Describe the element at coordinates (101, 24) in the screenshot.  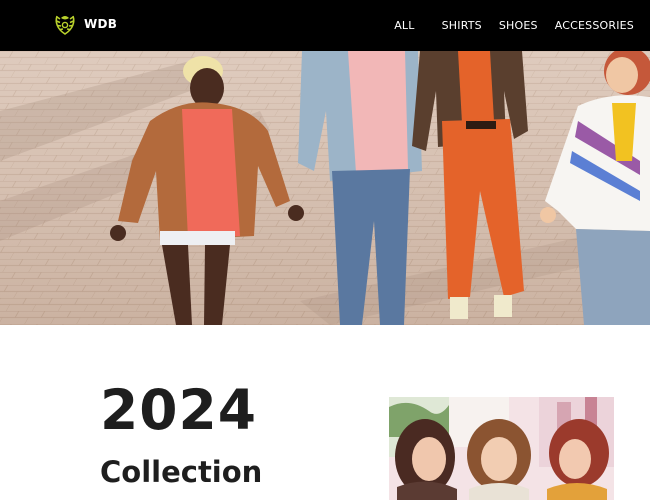
I see `brand-name: WDB` at that location.